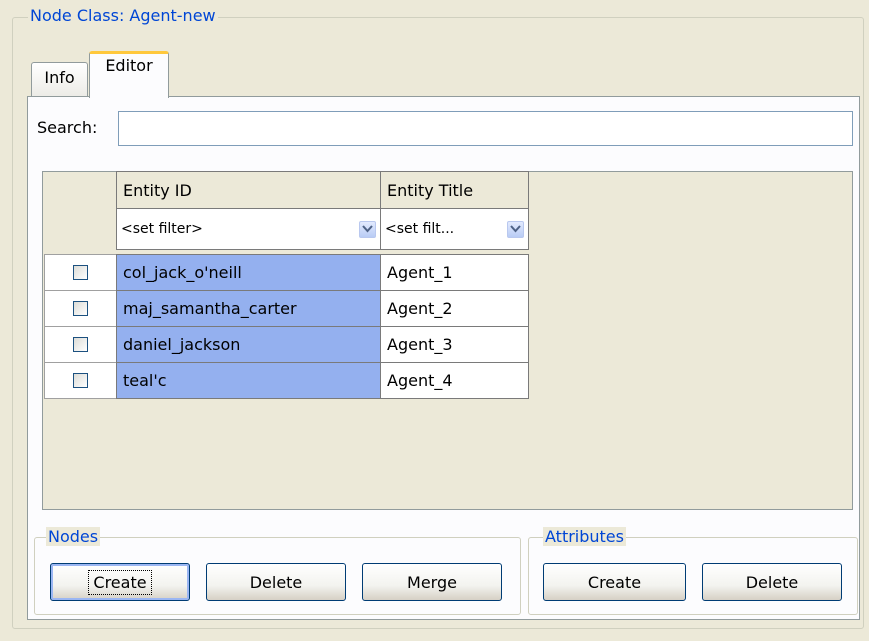  What do you see at coordinates (454, 380) in the screenshot?
I see `entity-title-cell: Agent_4` at bounding box center [454, 380].